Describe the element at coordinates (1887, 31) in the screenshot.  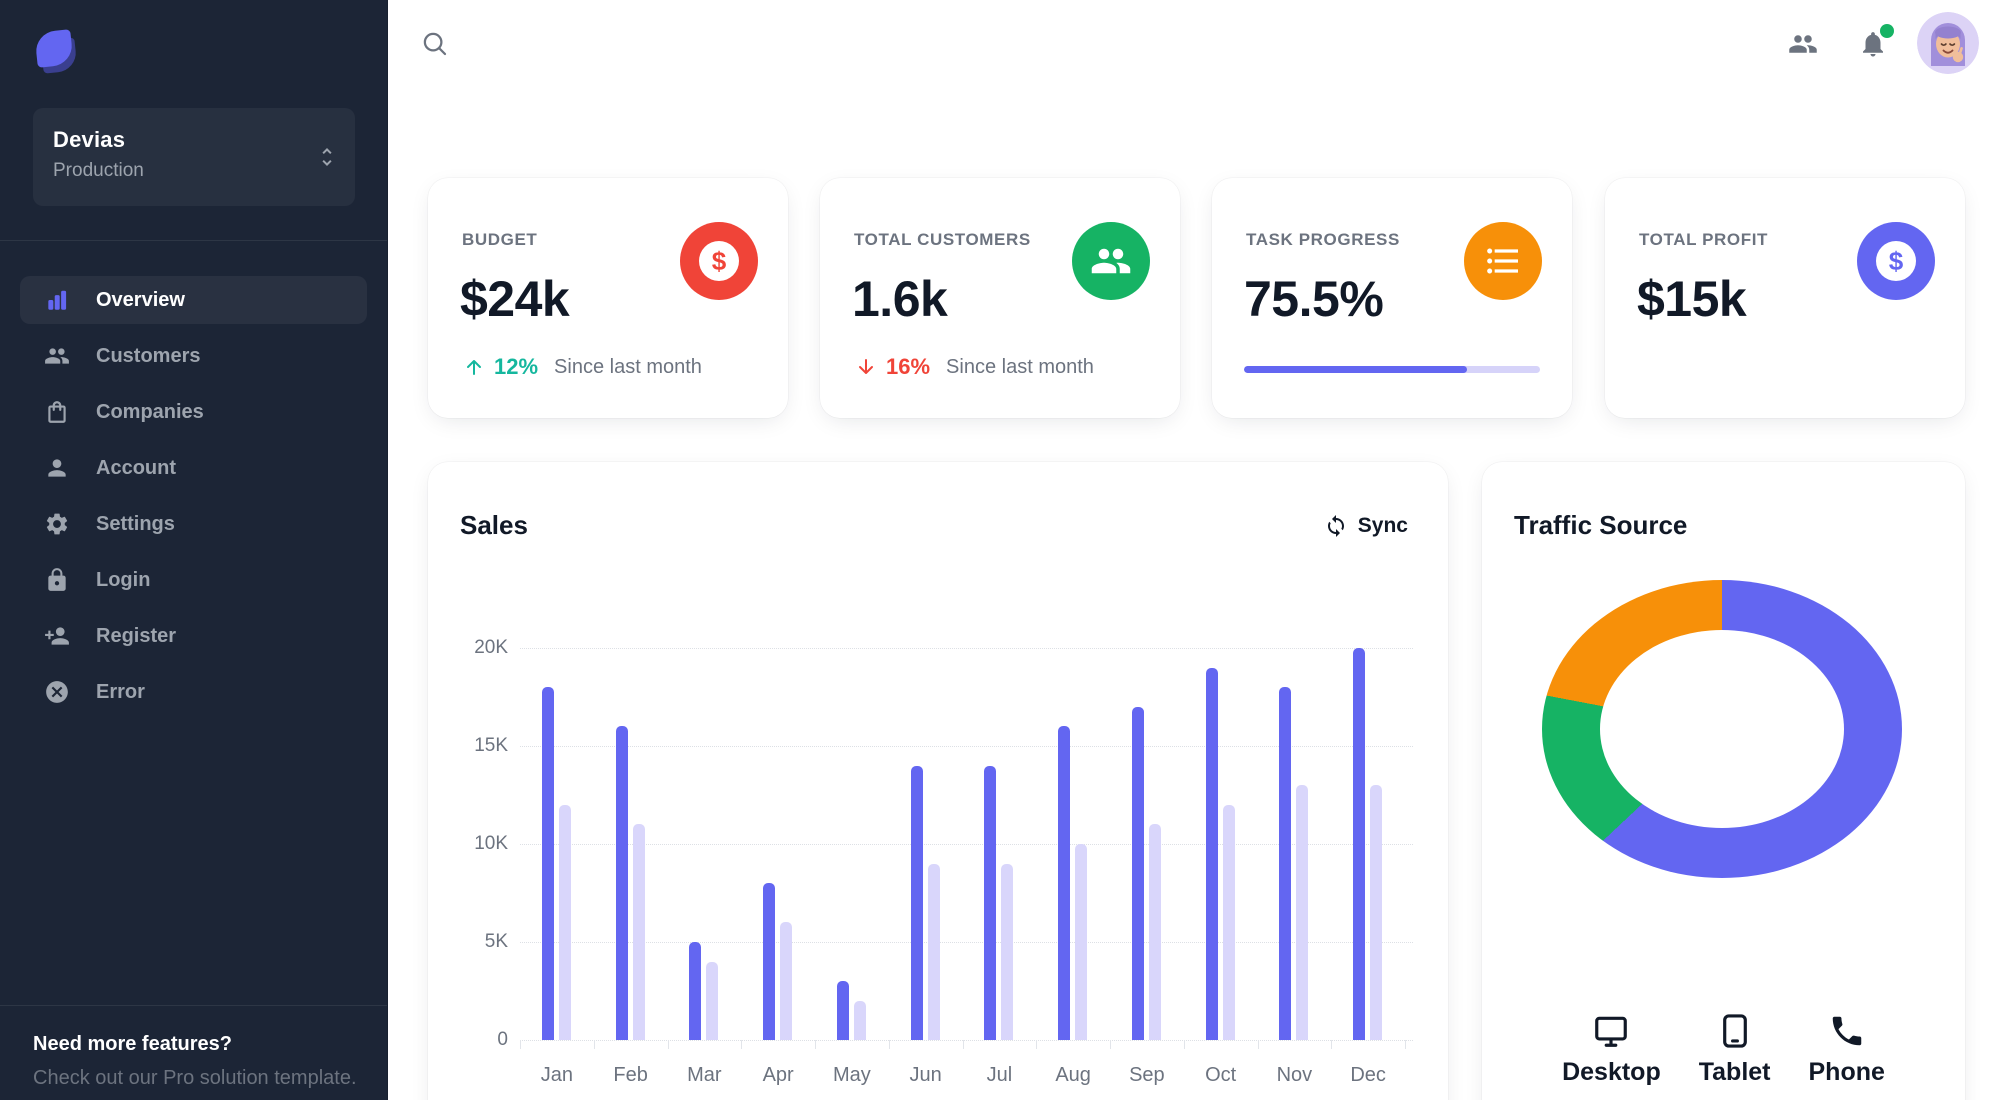
I see `notification-dot` at that location.